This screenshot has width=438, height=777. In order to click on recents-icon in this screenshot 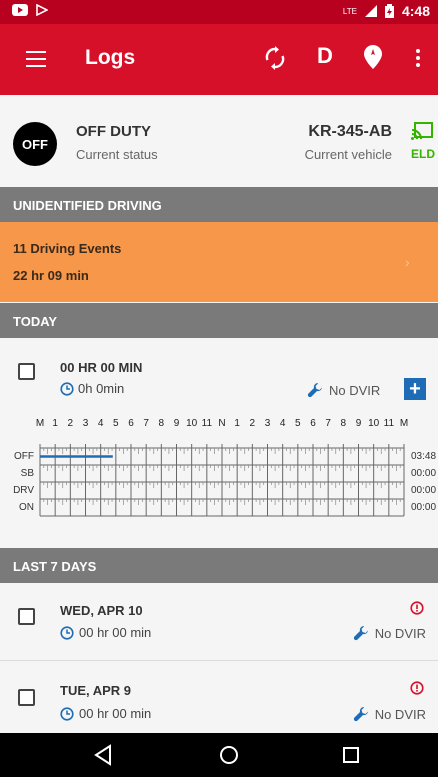, I will do `click(351, 755)`.